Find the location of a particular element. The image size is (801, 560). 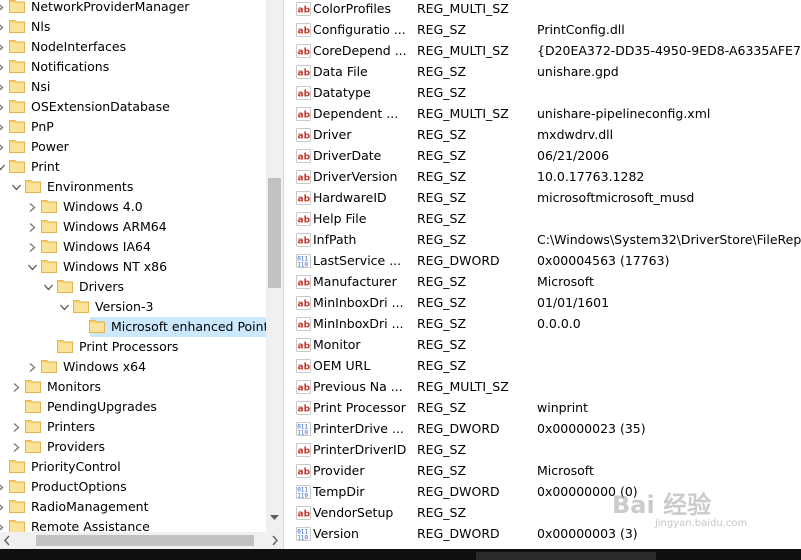

value-data: 0x00000003 (3) is located at coordinates (587, 533).